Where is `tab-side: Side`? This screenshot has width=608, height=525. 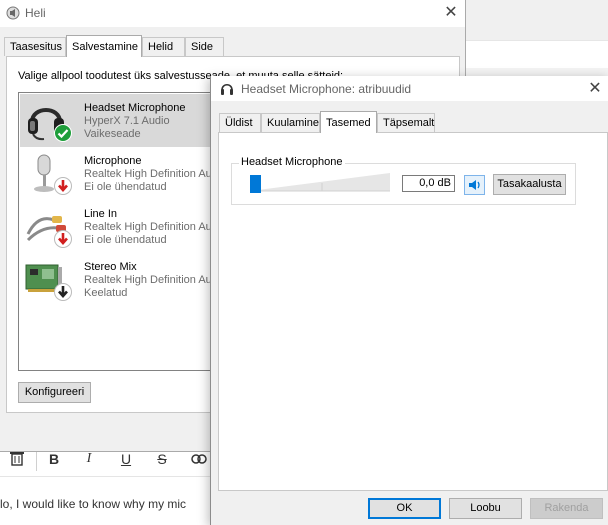 tab-side: Side is located at coordinates (204, 46).